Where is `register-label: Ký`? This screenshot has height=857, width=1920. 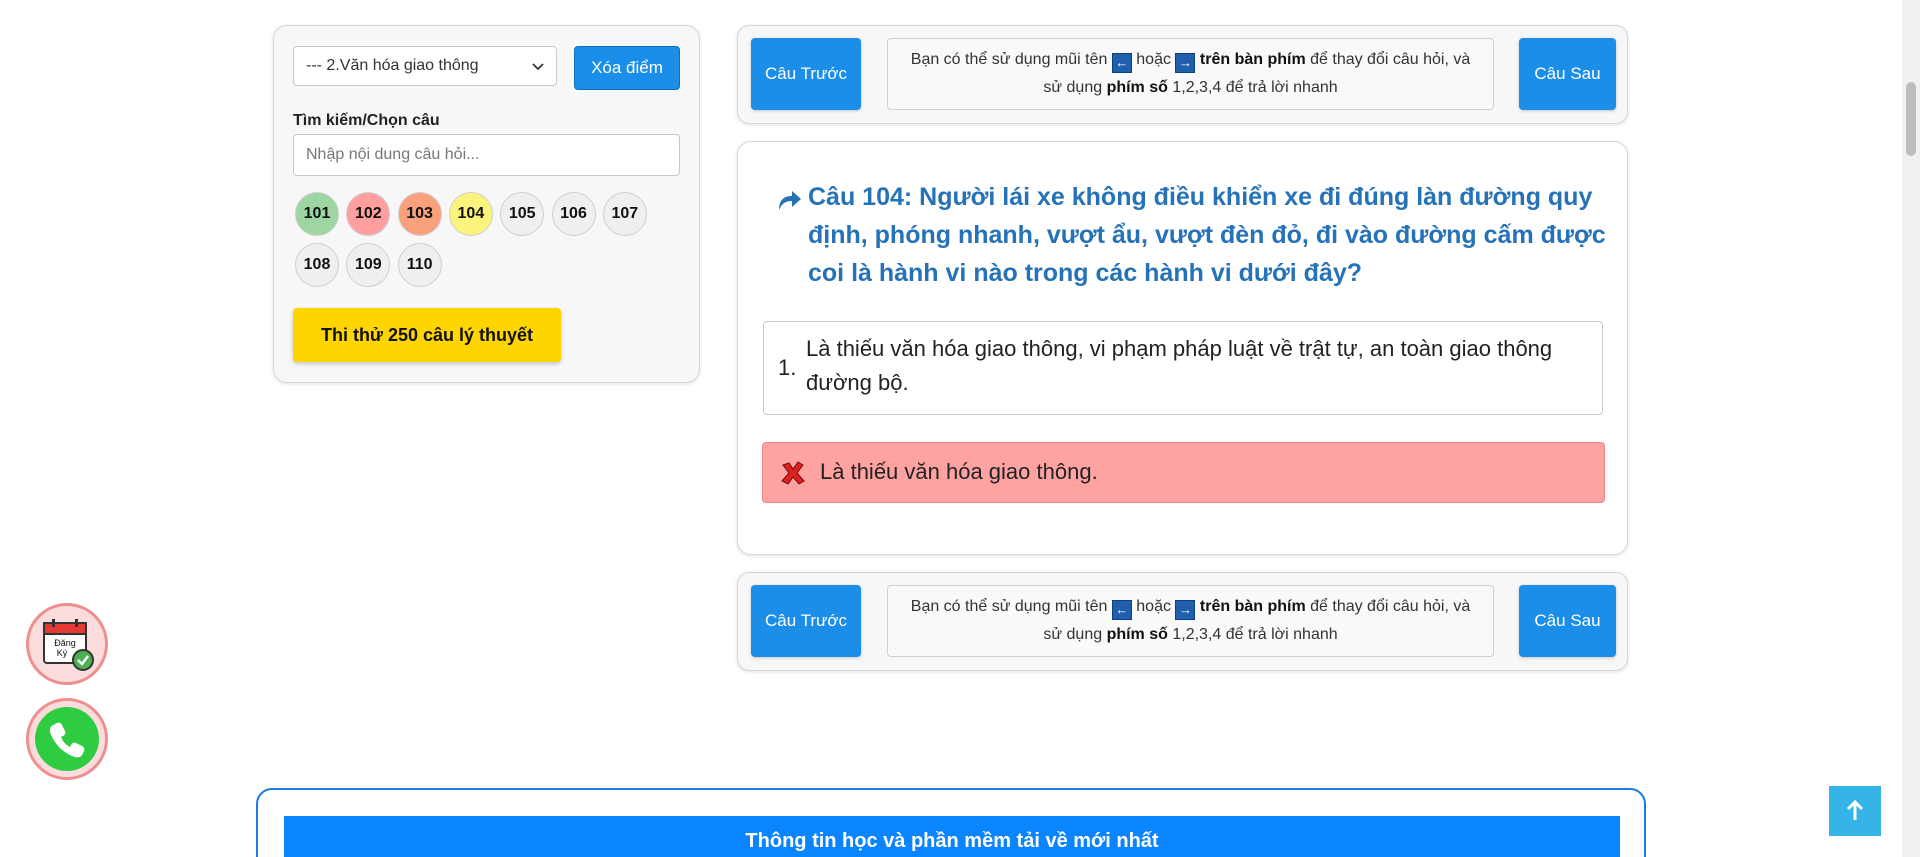 register-label: Ký is located at coordinates (62, 653).